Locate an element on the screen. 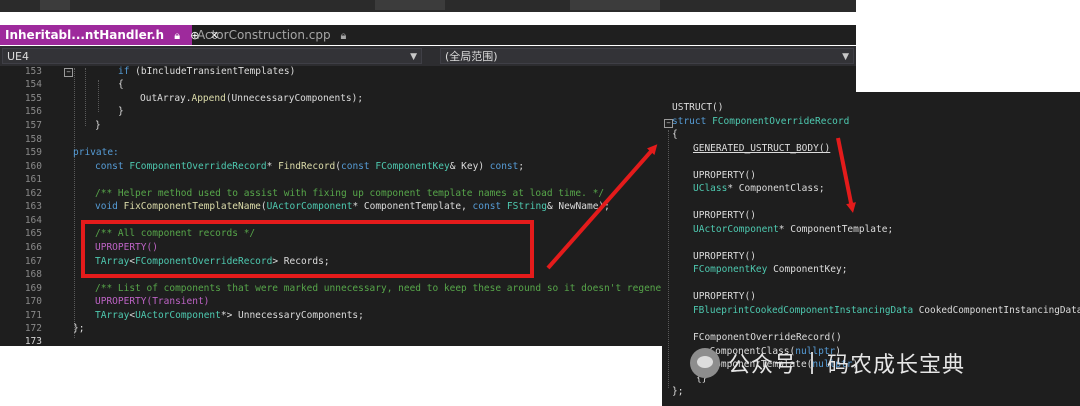  tab-inheritable-handler: Inheritabl...ntHandler.h 🔒︎ ⊕ ✕ is located at coordinates (109, 35).